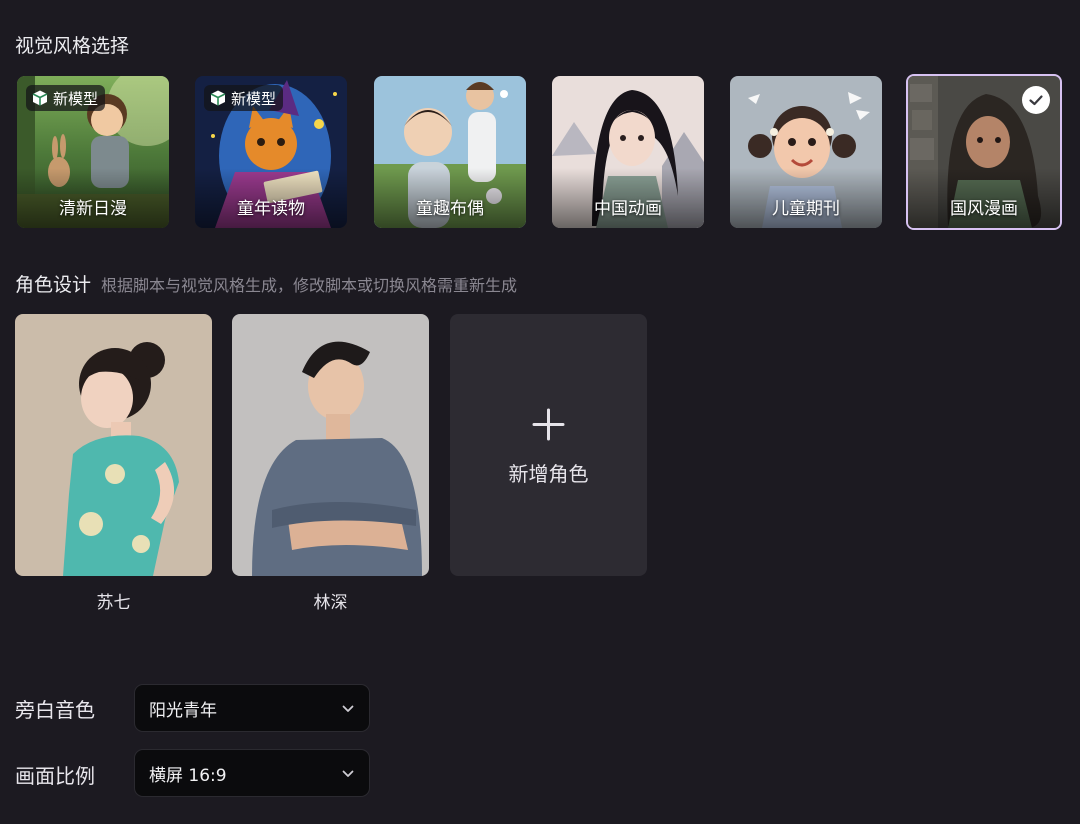  I want to click on character-design-title: 角色设计 根据脚本与视觉风格生成，修改脚本或切换风格需重新生成, so click(266, 285).